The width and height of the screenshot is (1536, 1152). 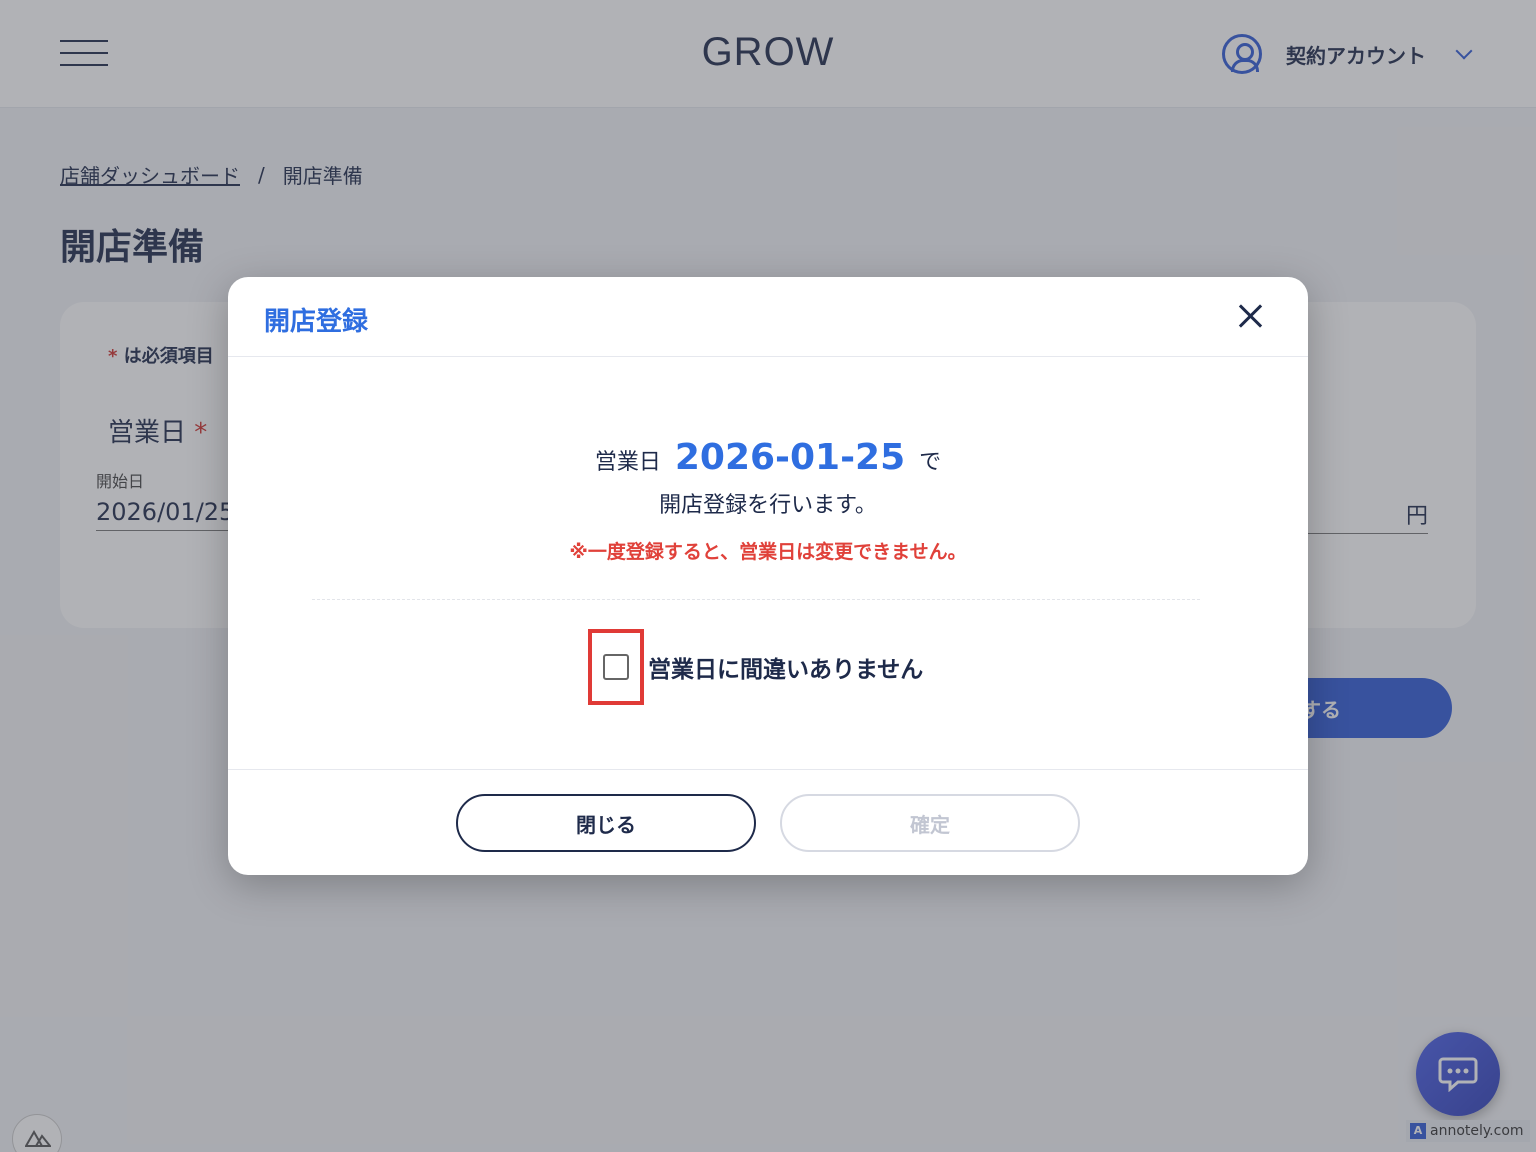 What do you see at coordinates (785, 667) in the screenshot?
I see `confirm-checkbox-label: 営業日に間違いありません` at bounding box center [785, 667].